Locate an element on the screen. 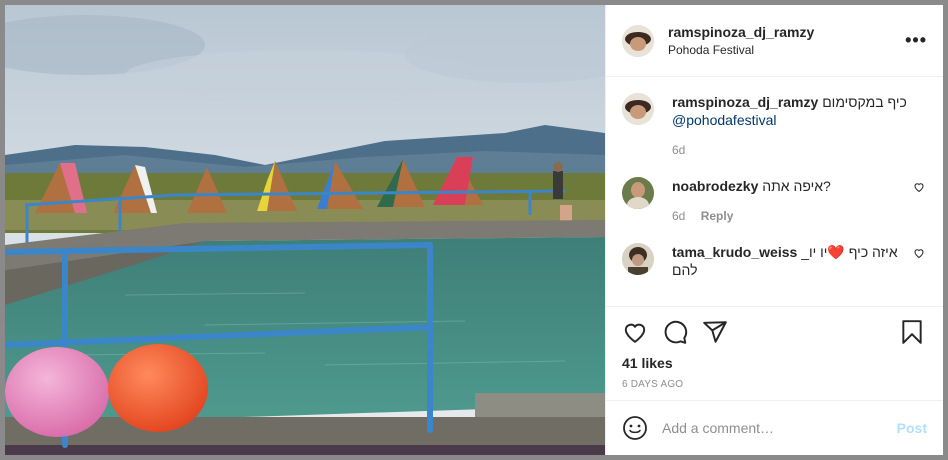  post-header: ramspinoza_dj_ramzy Pohoda Festival ••• is located at coordinates (774, 41).